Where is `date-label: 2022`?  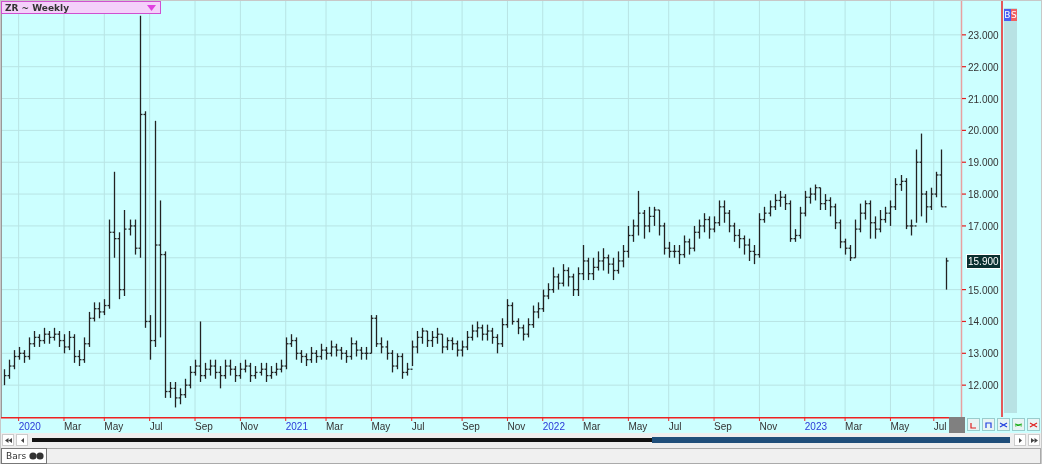 date-label: 2022 is located at coordinates (553, 426).